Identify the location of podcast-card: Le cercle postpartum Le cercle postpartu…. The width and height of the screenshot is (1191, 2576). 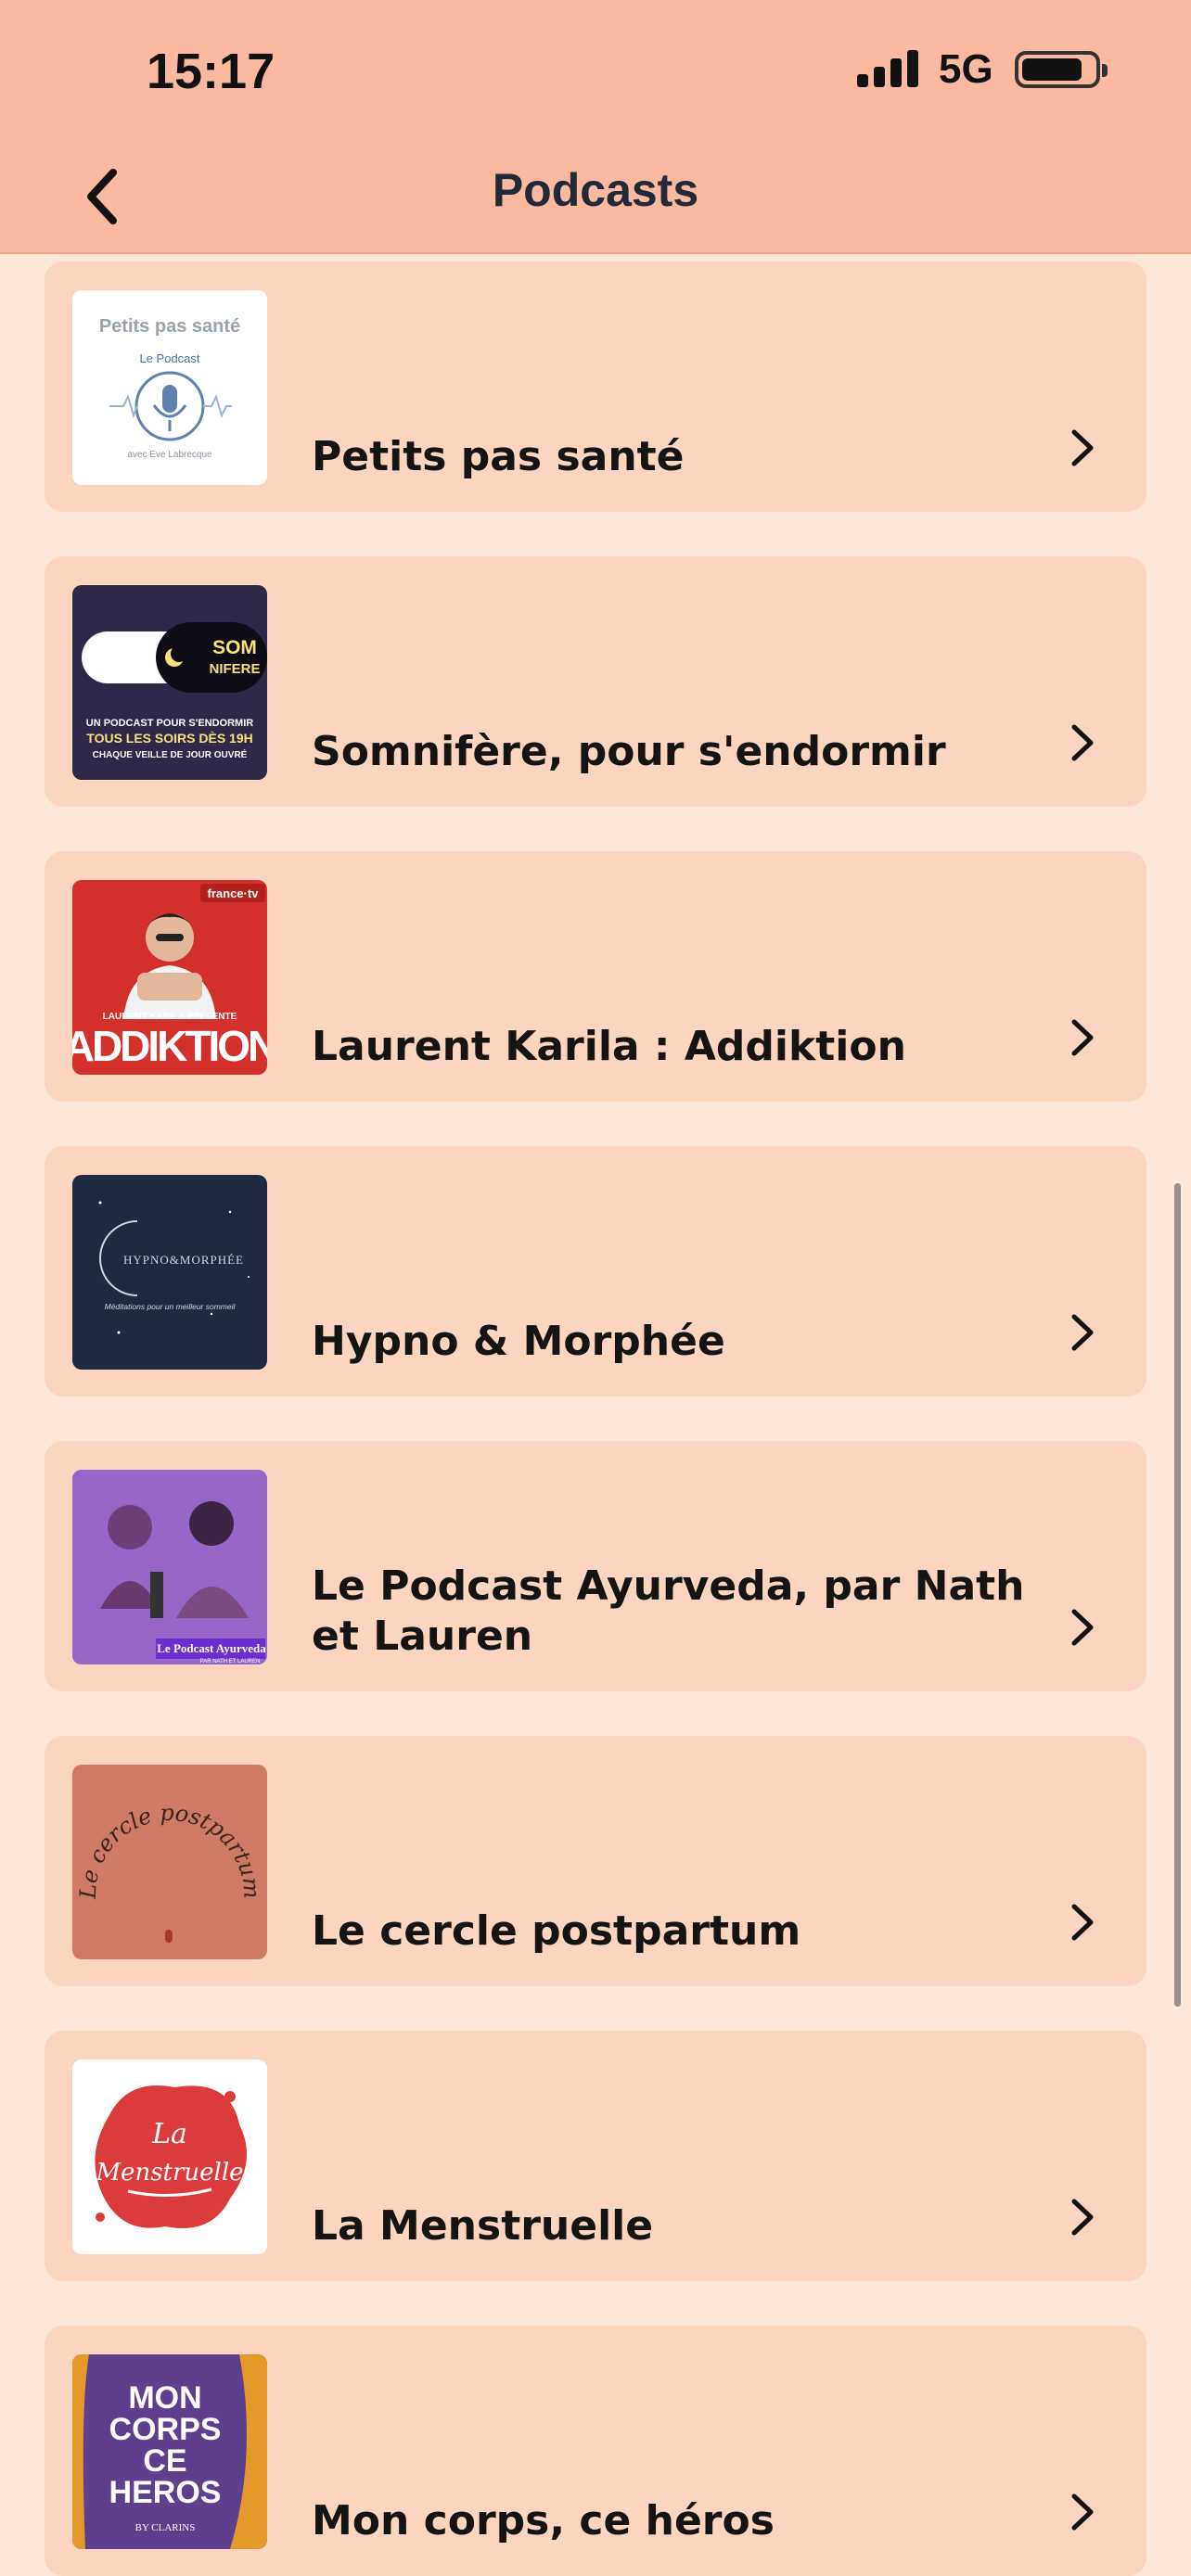
(595, 1861).